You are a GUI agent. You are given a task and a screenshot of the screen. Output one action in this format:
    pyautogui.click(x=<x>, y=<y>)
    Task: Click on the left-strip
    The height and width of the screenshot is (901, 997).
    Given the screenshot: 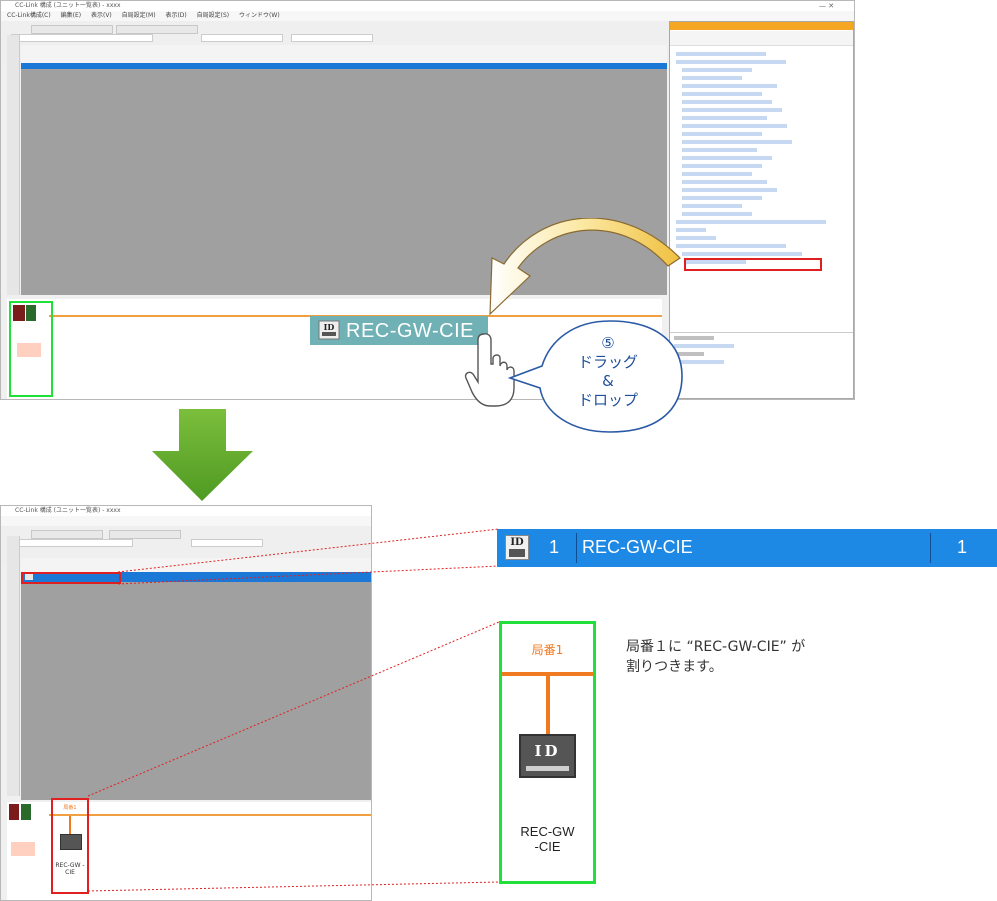 What is the action you would take?
    pyautogui.click(x=13, y=165)
    